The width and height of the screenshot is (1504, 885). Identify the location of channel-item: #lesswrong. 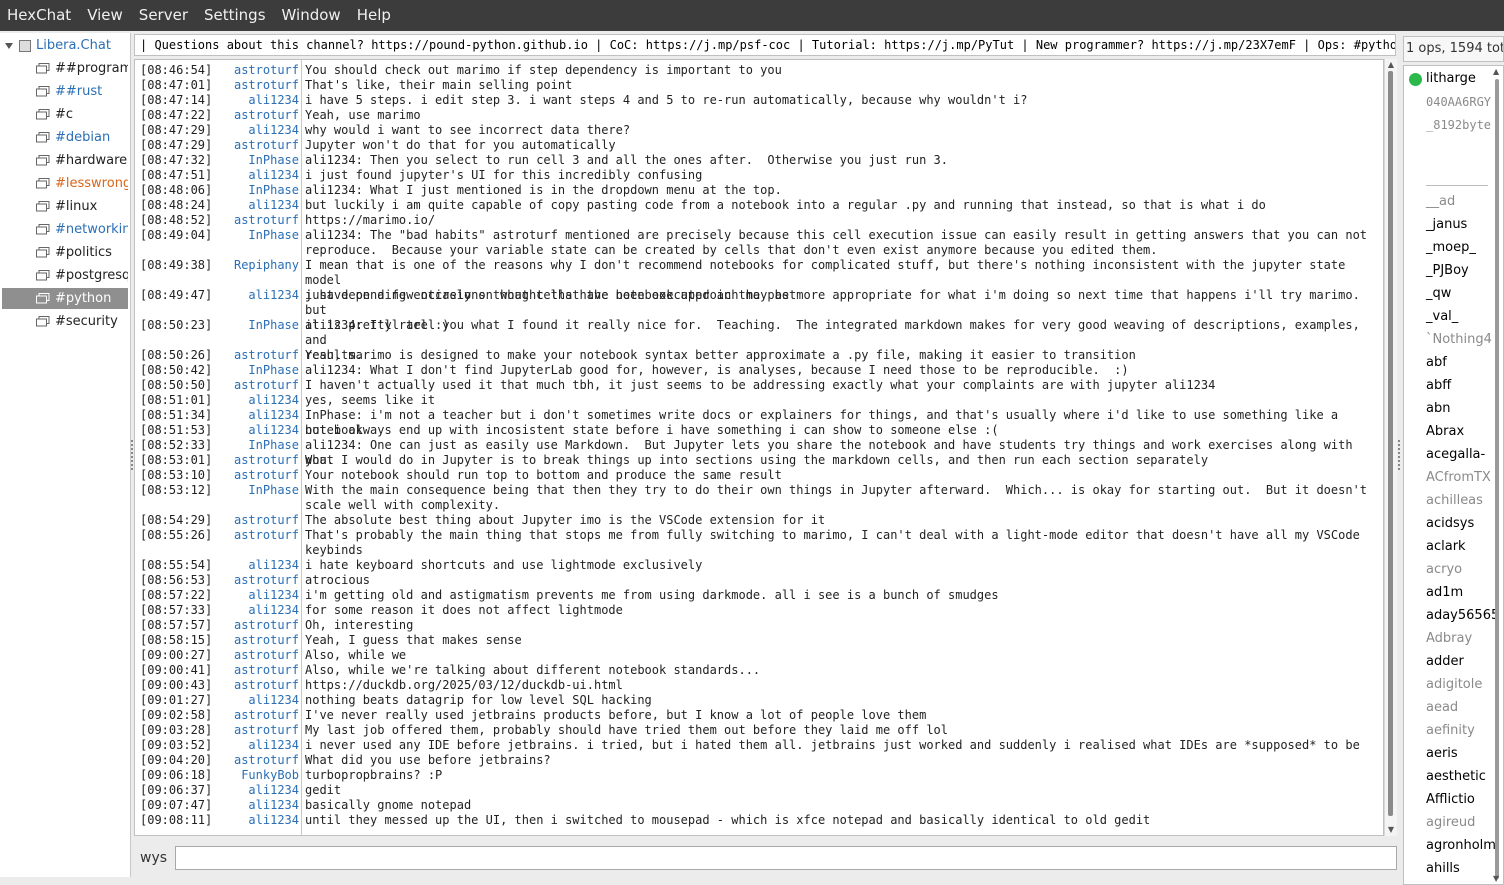
(65, 183).